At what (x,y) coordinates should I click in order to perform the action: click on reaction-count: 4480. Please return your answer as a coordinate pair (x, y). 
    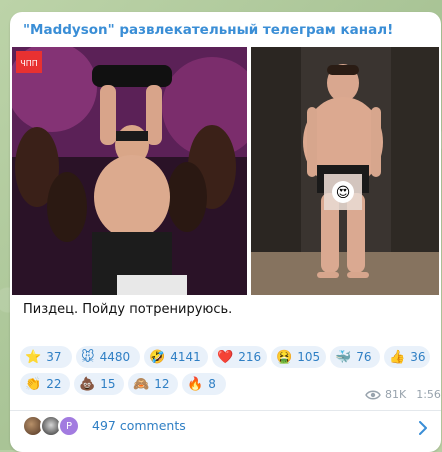
    Looking at the image, I should click on (115, 357).